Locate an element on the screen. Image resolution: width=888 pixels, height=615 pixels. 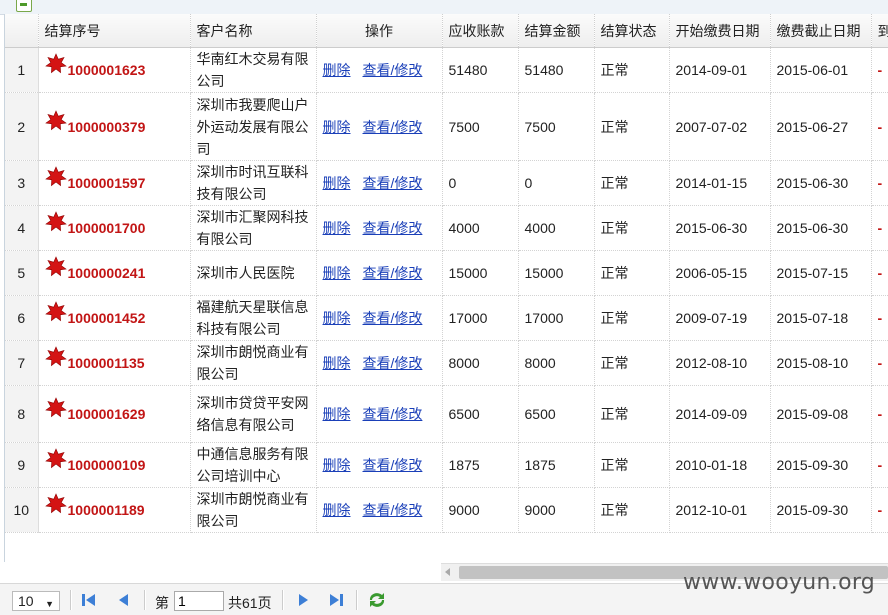
end-date-cell: 2015-08-10 is located at coordinates (821, 363).